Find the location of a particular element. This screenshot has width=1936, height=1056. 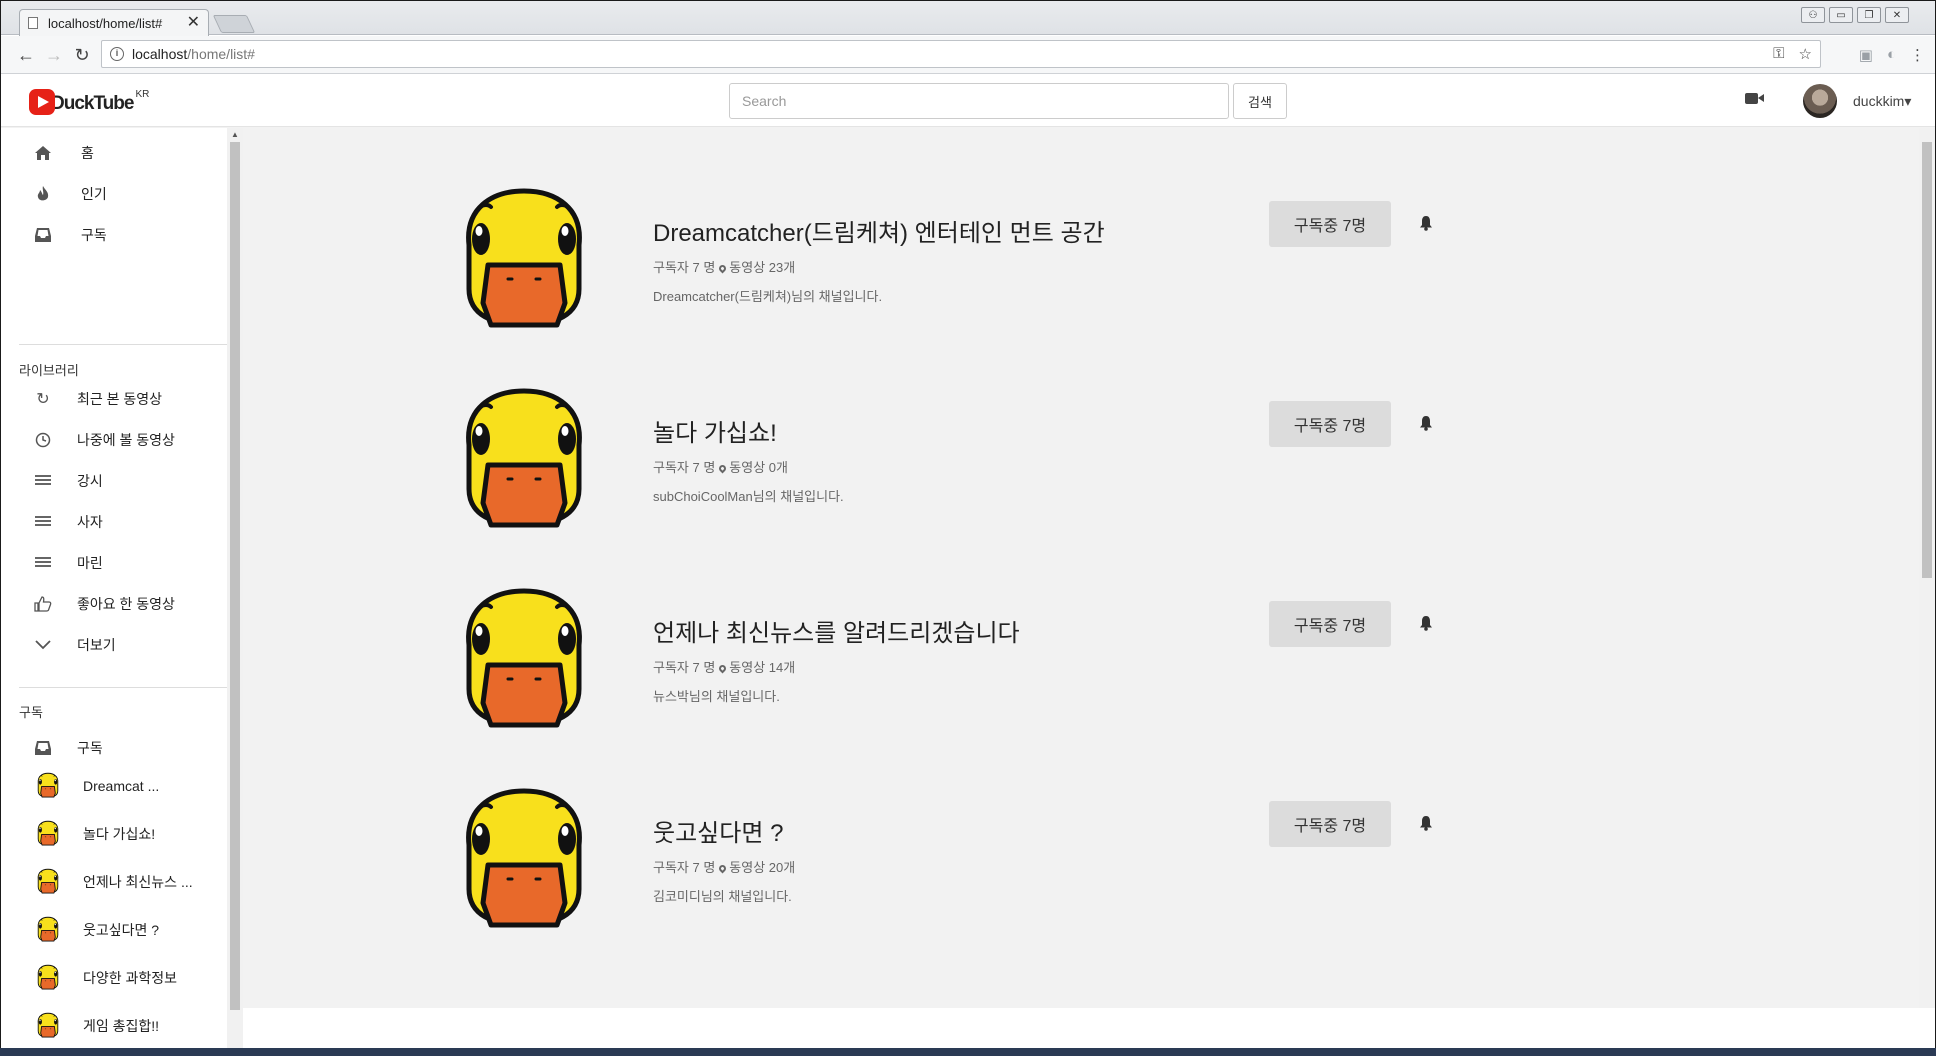

sidebar-item-channel: 웃고싶다면 ? is located at coordinates (114, 930).